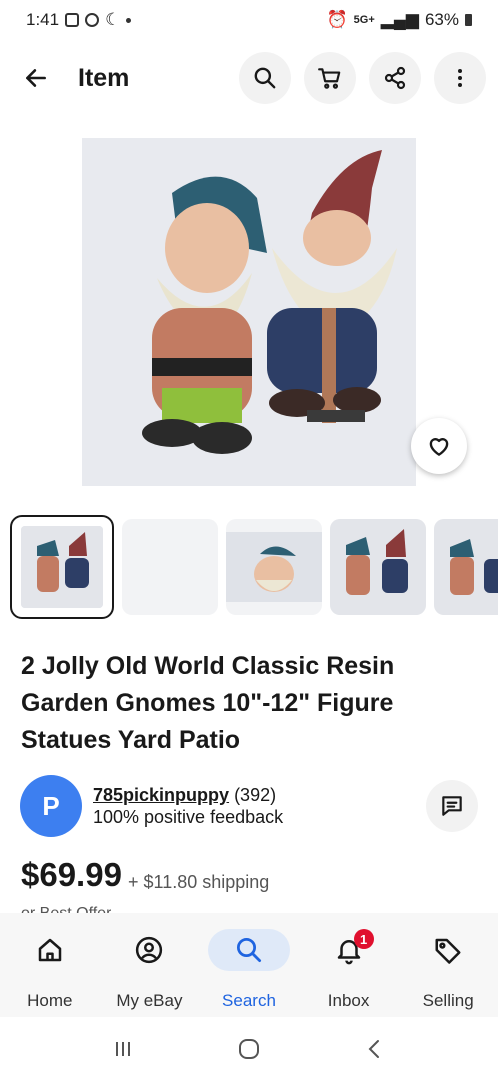 This screenshot has width=498, height=1080. I want to click on status-bar: 1:41 ☾ ⏰ 5G+ ▂▄▆ 63%, so click(249, 20).